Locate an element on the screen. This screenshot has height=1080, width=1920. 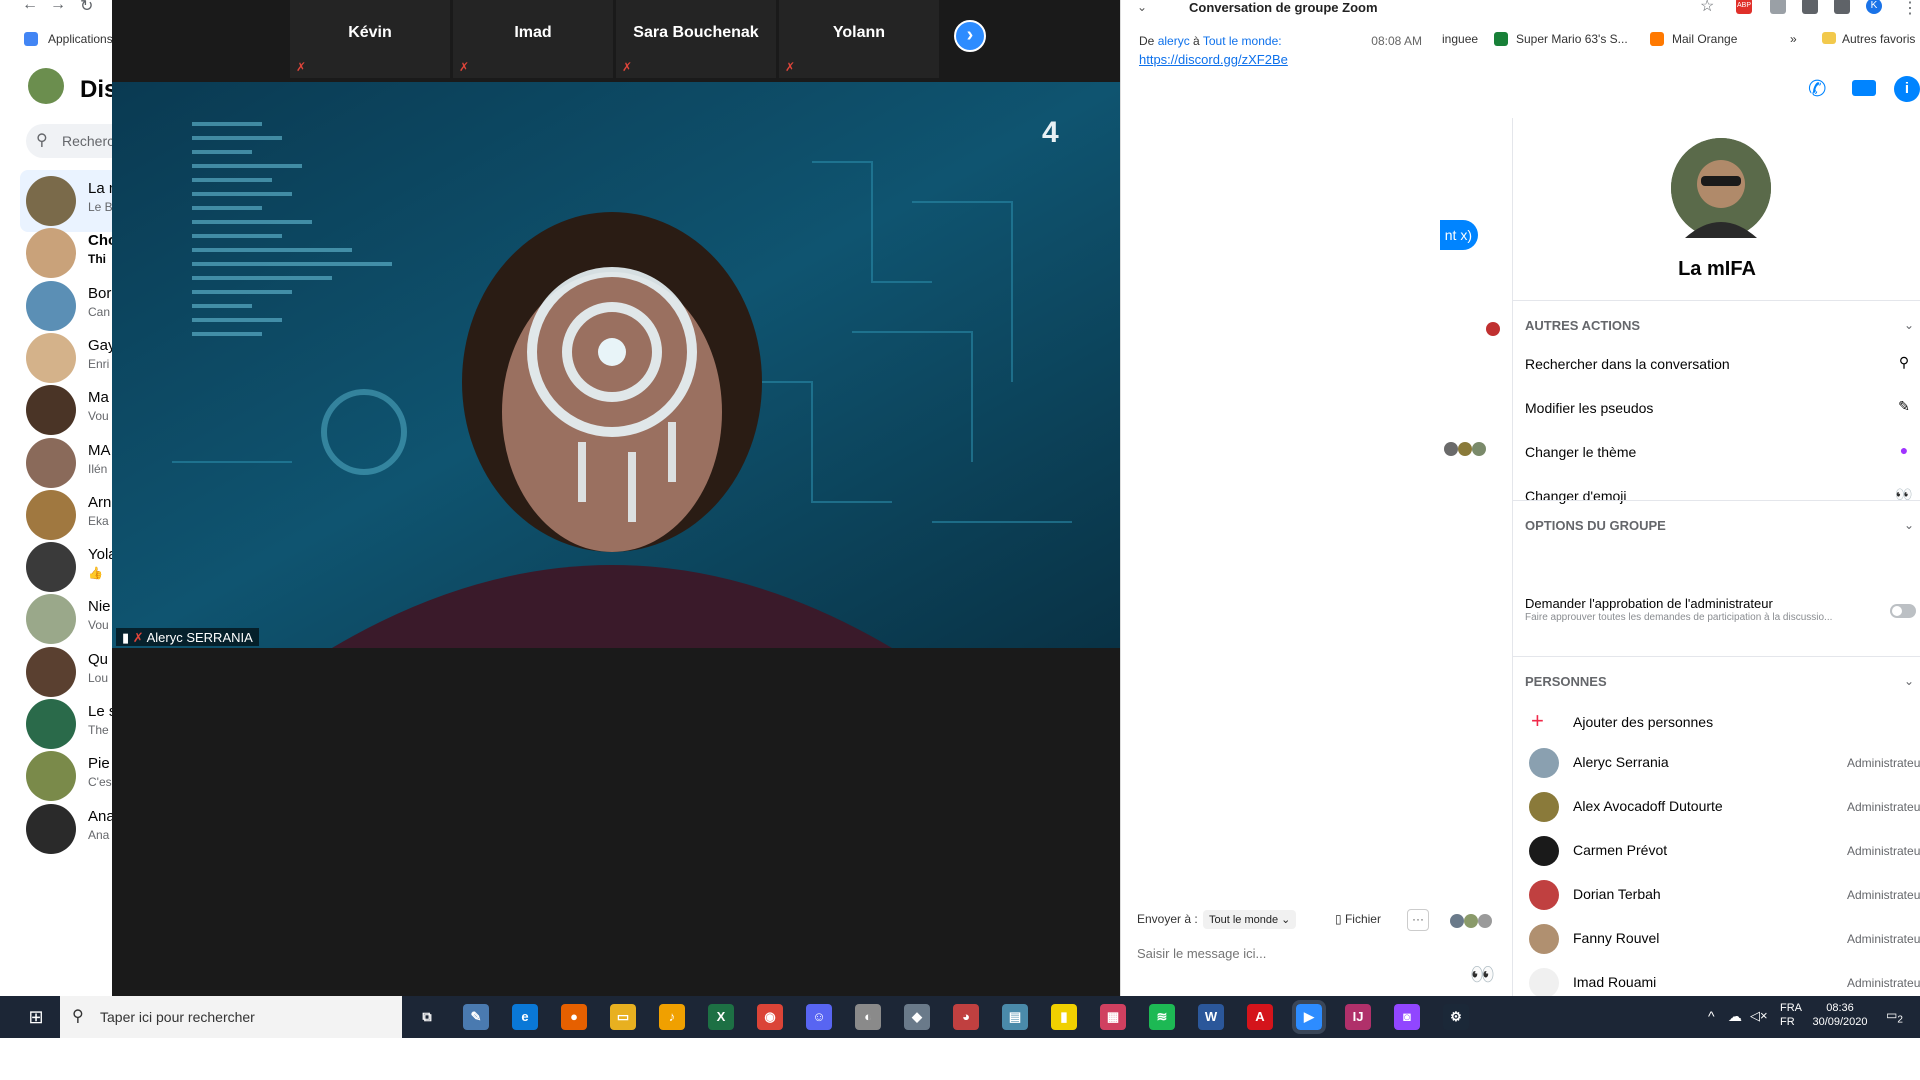
participant-name: Sara Bouchenak is located at coordinates (696, 32).